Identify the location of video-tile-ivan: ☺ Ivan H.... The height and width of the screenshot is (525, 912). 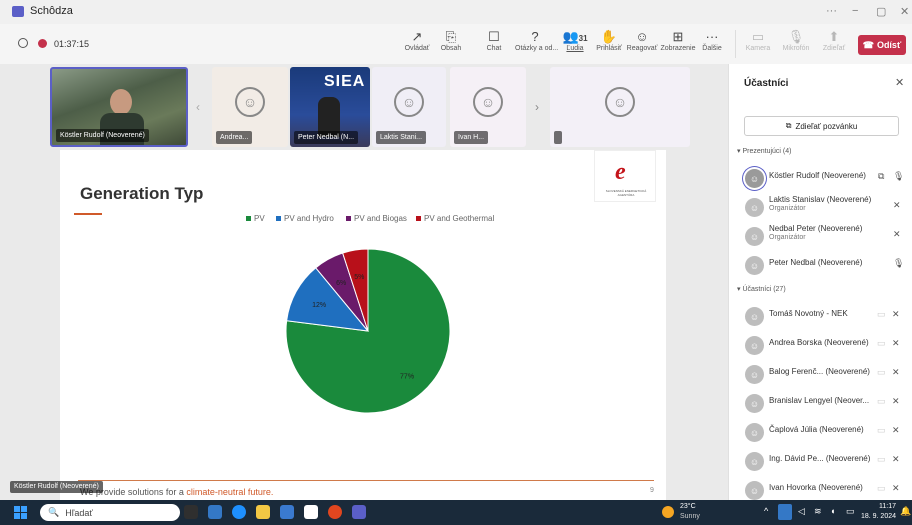
(488, 107).